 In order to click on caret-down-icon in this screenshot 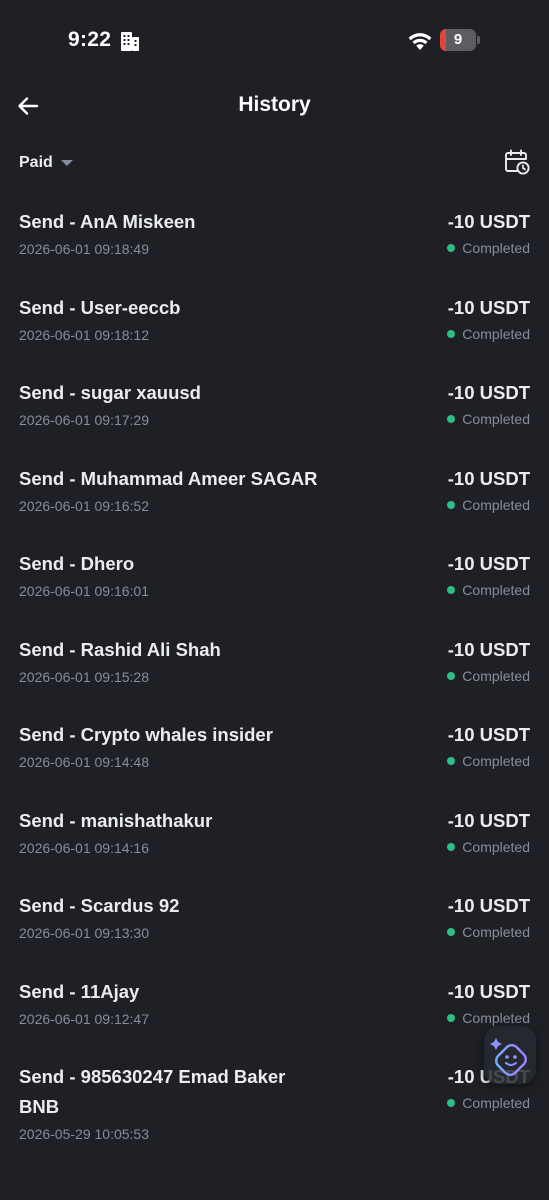, I will do `click(66, 163)`.